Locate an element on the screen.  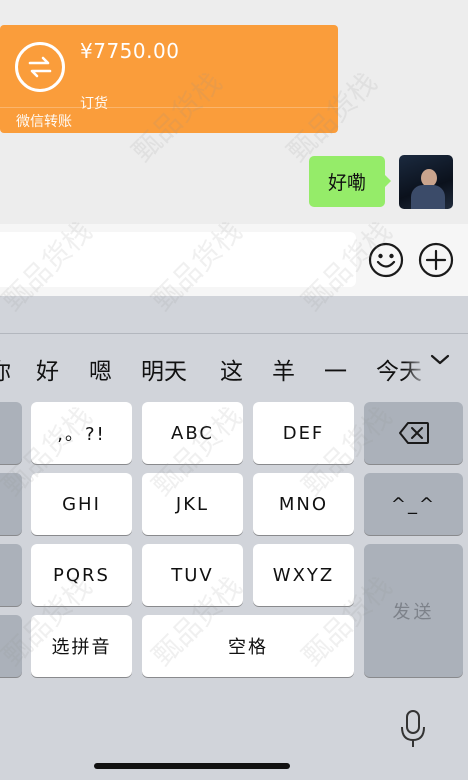
send-button: 发送 is located at coordinates (413, 610).